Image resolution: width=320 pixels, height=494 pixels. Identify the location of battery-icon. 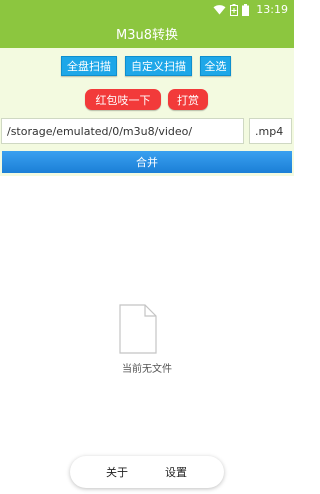
(246, 9).